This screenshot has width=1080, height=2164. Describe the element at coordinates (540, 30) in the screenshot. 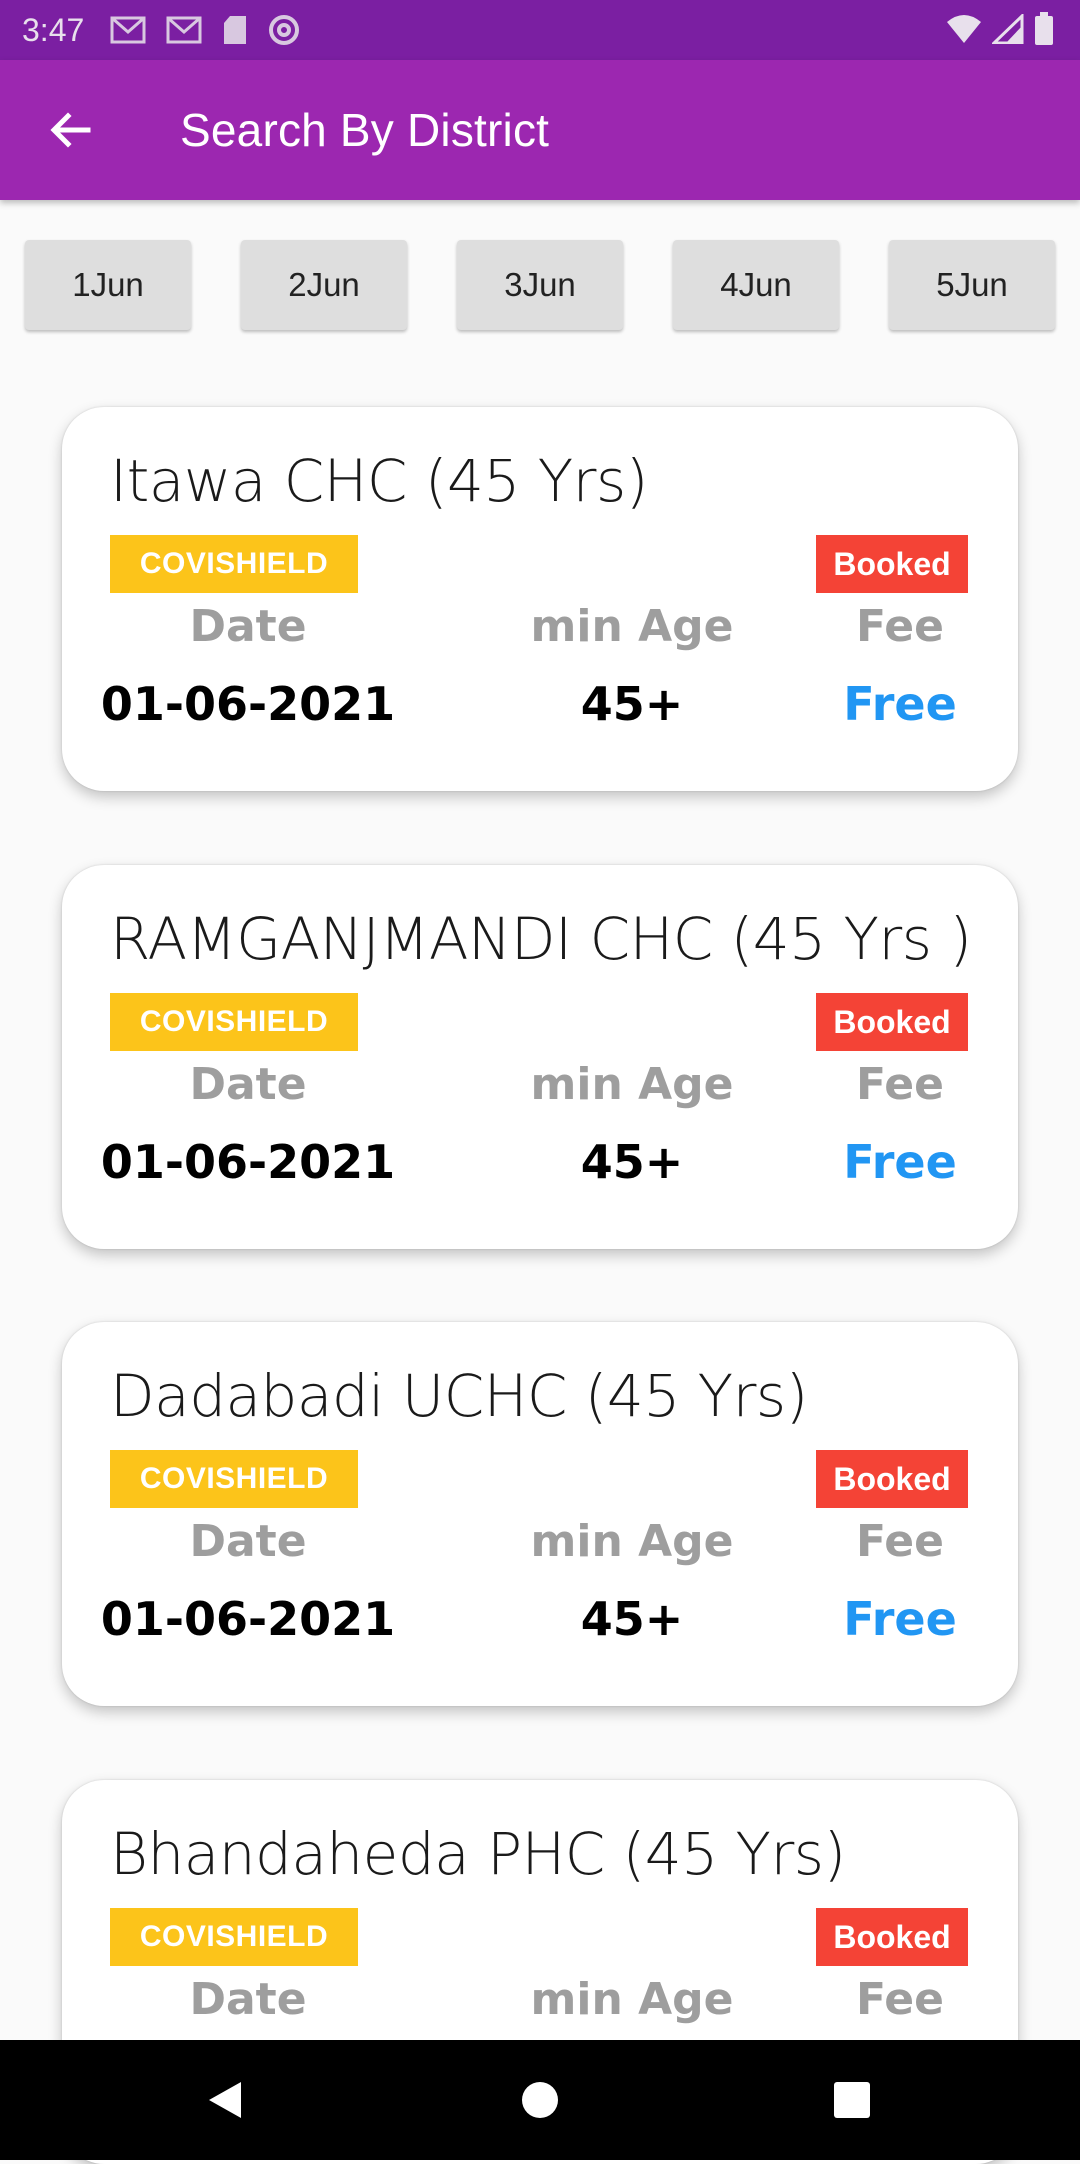

I see `status-bar: 3:47` at that location.